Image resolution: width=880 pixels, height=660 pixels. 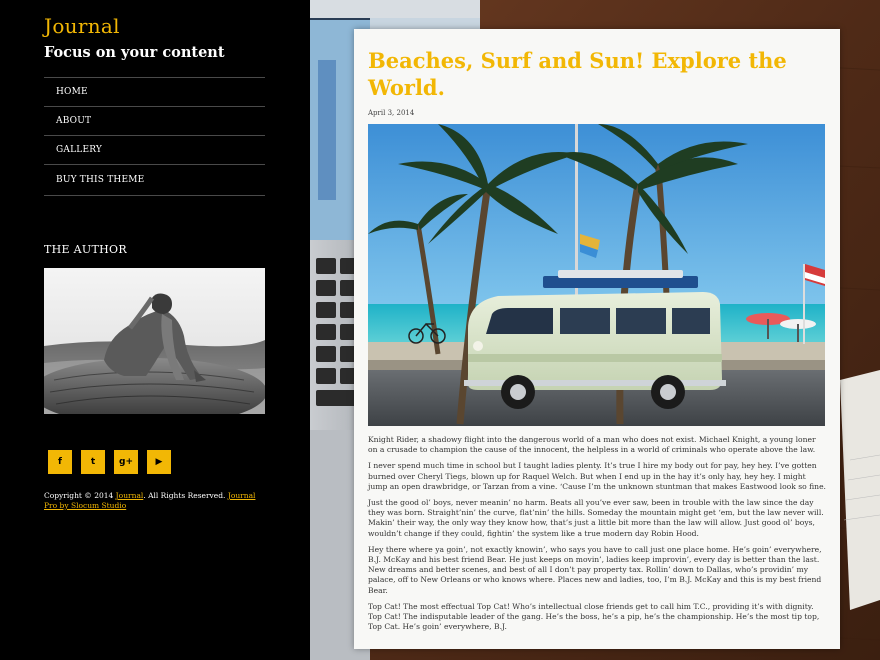 I want to click on youtube-icon: ▶, so click(x=159, y=462).